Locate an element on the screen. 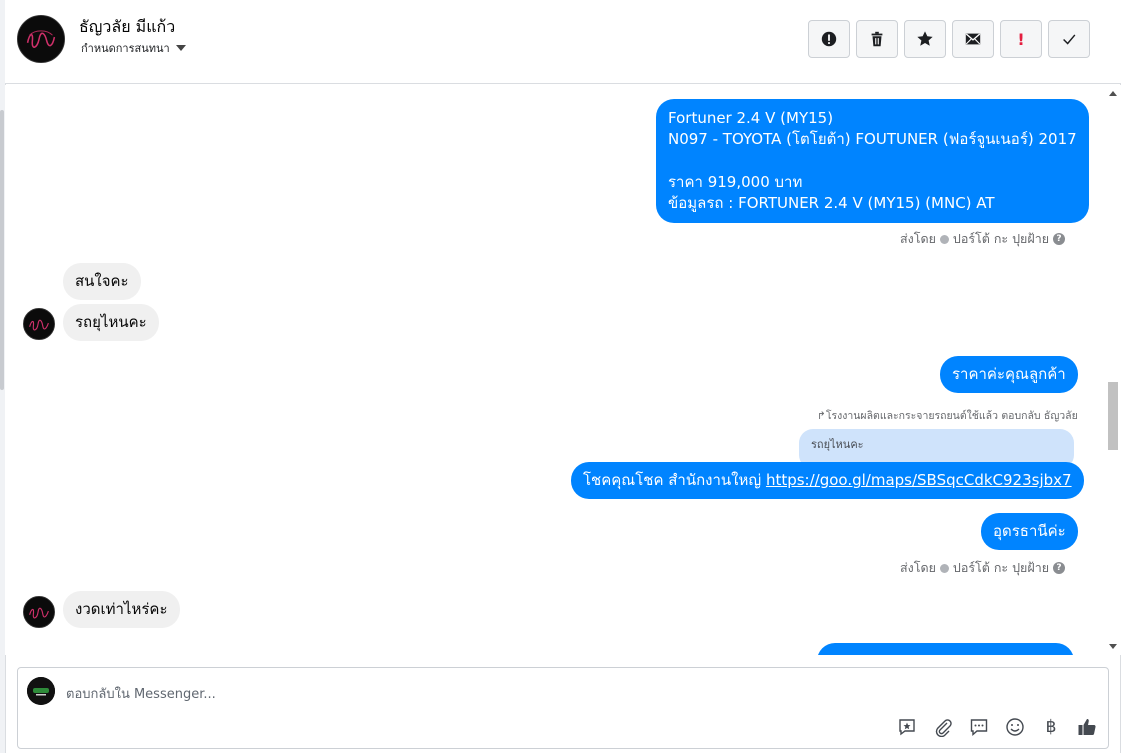 This screenshot has height=753, width=1129. message-bubble-incoming: รถยุไหนคะ is located at coordinates (111, 322).